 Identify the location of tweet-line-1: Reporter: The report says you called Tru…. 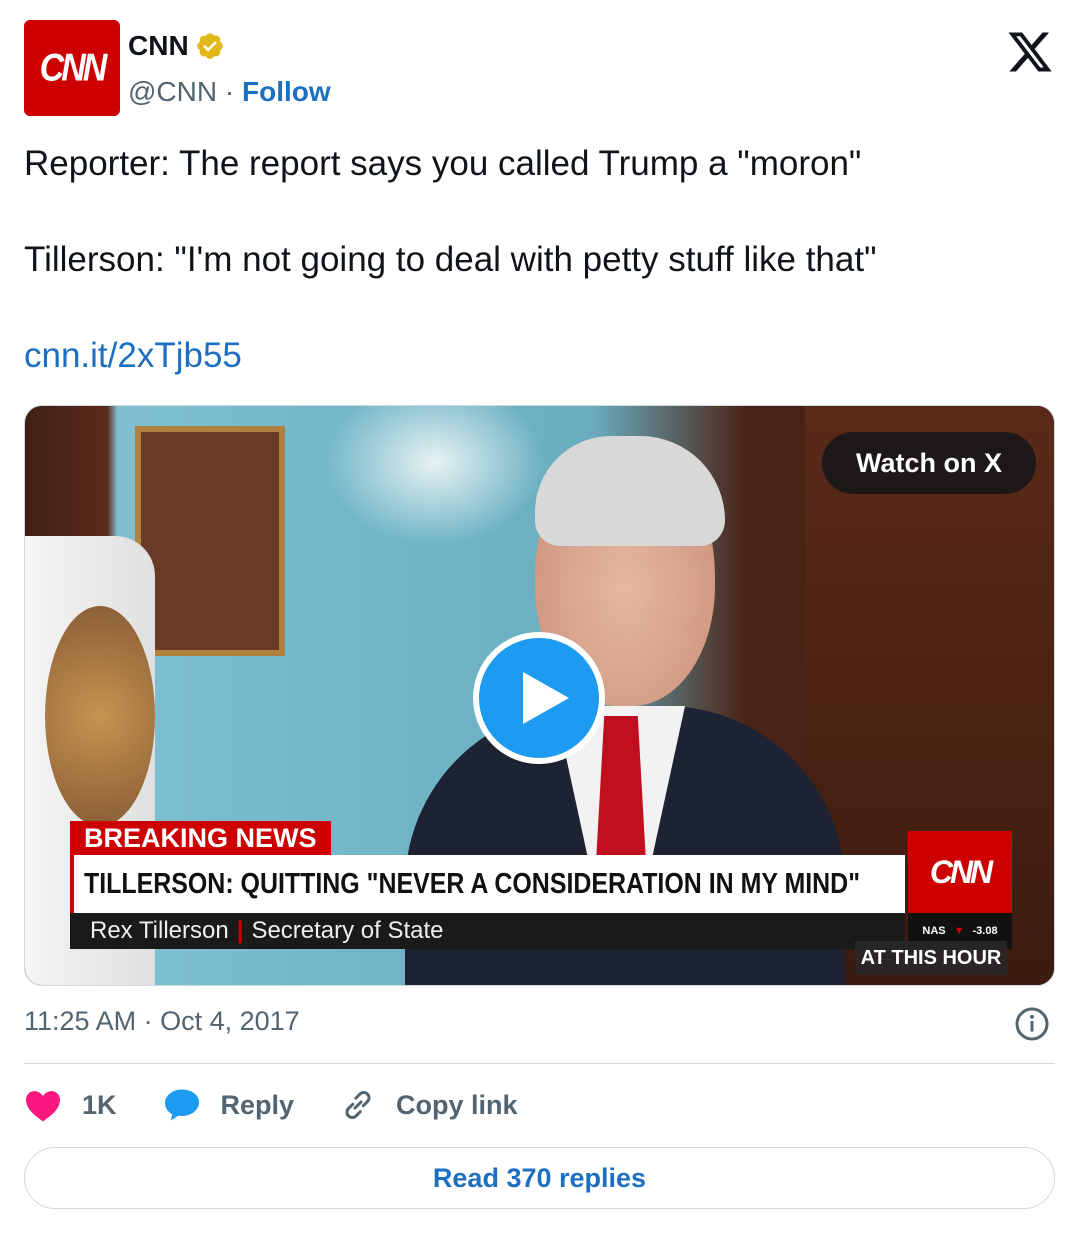
(443, 163).